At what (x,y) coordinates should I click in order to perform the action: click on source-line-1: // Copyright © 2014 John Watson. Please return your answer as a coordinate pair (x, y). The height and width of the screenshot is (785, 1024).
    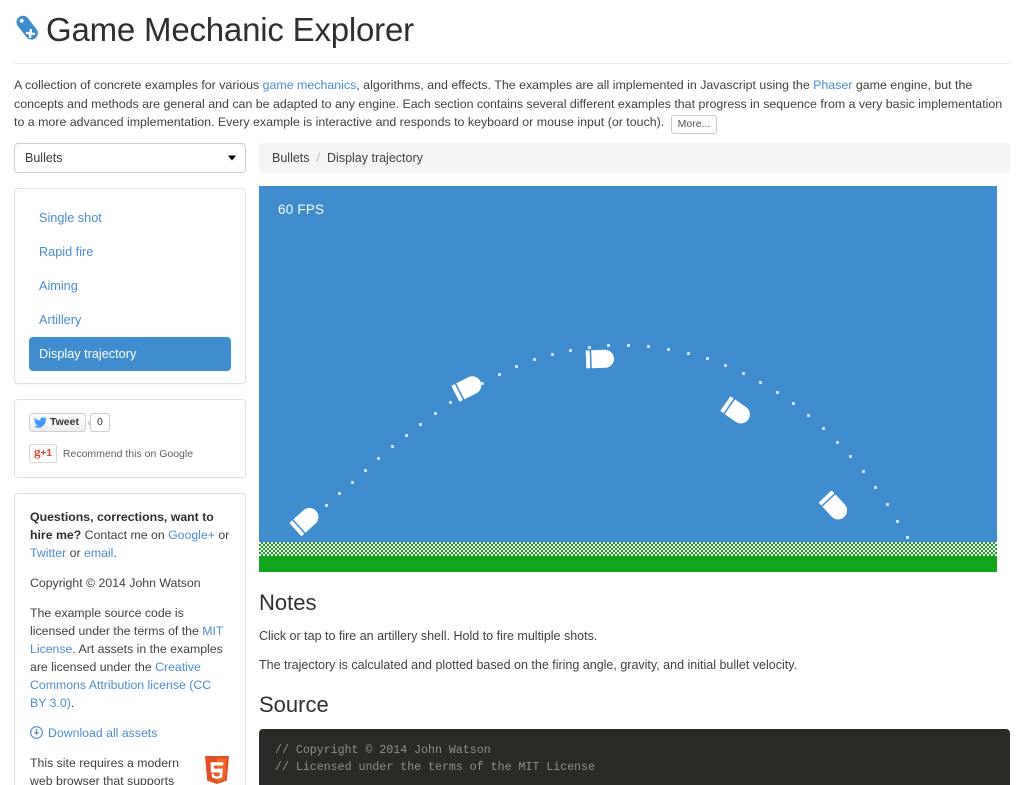
    Looking at the image, I should click on (383, 750).